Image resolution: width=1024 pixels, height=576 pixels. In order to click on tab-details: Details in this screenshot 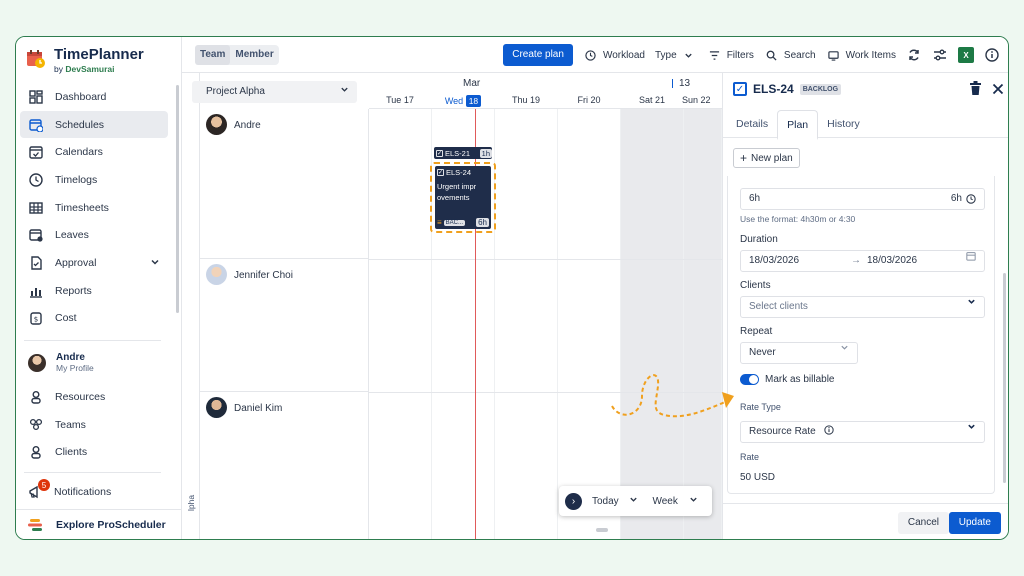, I will do `click(752, 123)`.